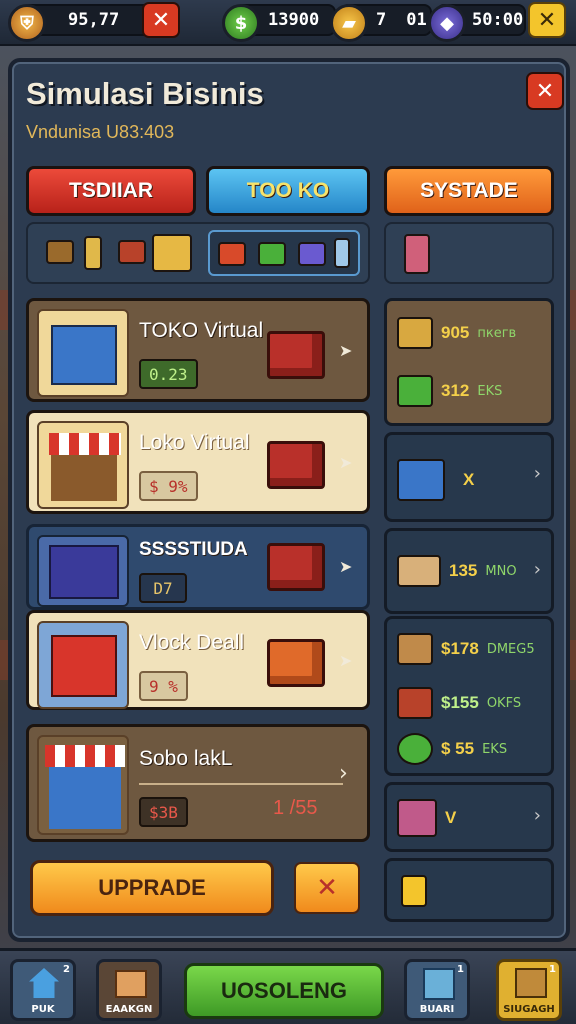 The width and height of the screenshot is (576, 1024). What do you see at coordinates (272, 254) in the screenshot?
I see `green-crate-icon` at bounding box center [272, 254].